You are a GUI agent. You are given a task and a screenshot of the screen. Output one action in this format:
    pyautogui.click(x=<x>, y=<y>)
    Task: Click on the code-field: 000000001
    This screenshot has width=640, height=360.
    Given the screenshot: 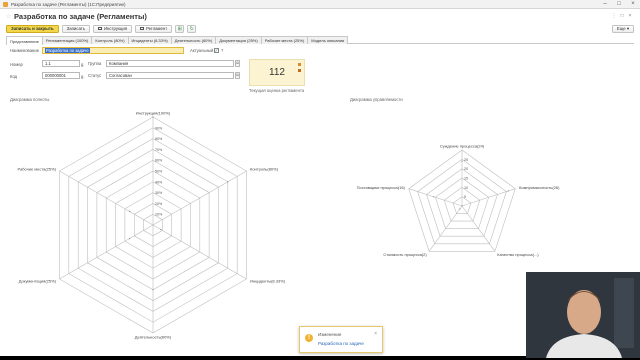 What is the action you would take?
    pyautogui.click(x=61, y=75)
    